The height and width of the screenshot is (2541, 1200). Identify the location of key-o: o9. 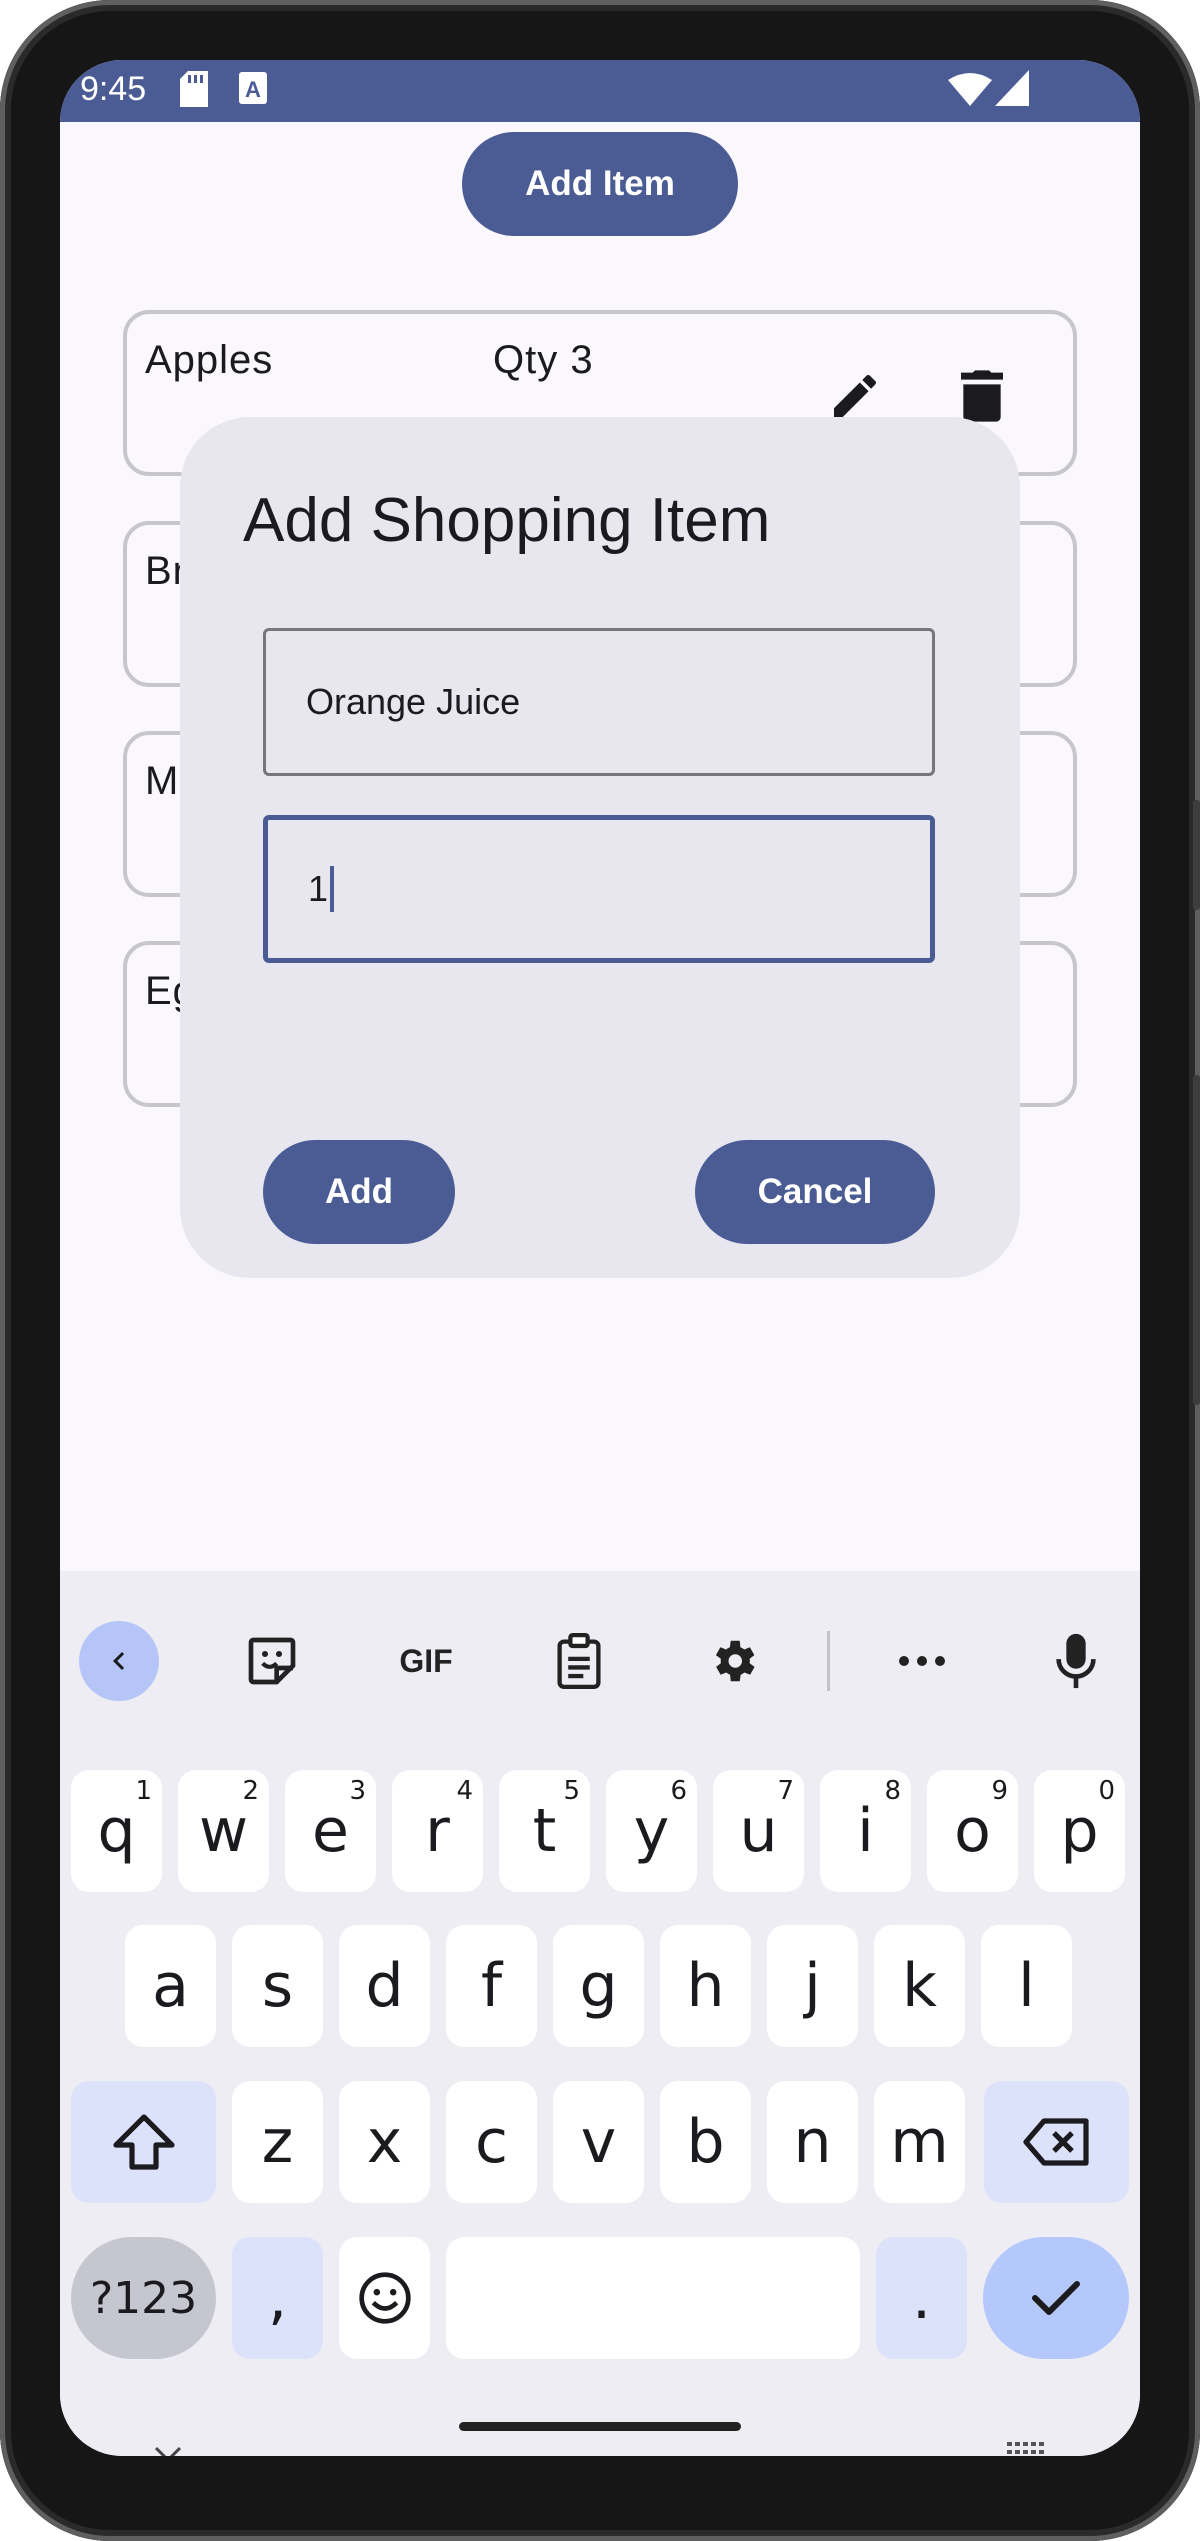
(972, 1831).